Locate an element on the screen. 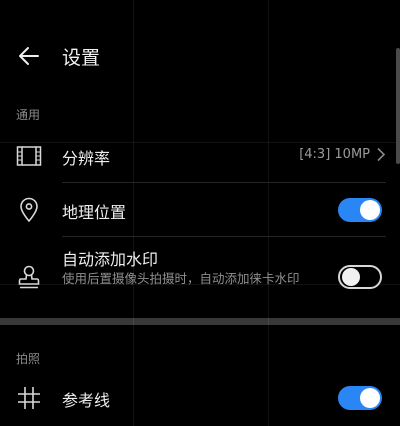 This screenshot has height=426, width=400. chevron-right-icon is located at coordinates (381, 156).